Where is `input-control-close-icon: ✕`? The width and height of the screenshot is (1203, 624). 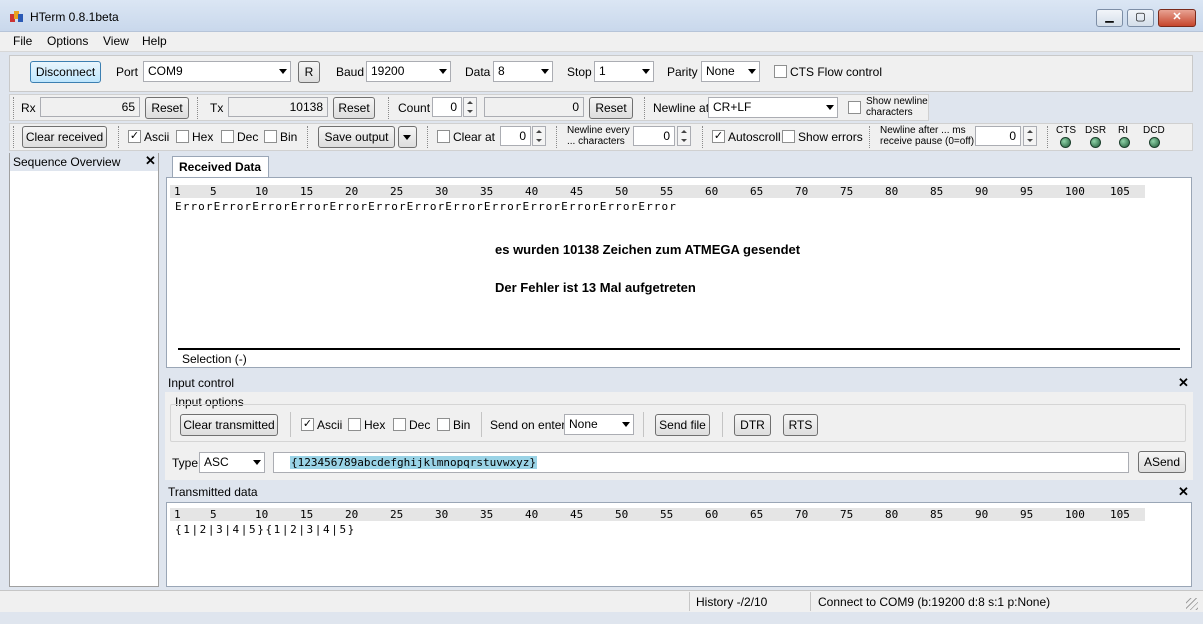
input-control-close-icon: ✕ is located at coordinates (1183, 383).